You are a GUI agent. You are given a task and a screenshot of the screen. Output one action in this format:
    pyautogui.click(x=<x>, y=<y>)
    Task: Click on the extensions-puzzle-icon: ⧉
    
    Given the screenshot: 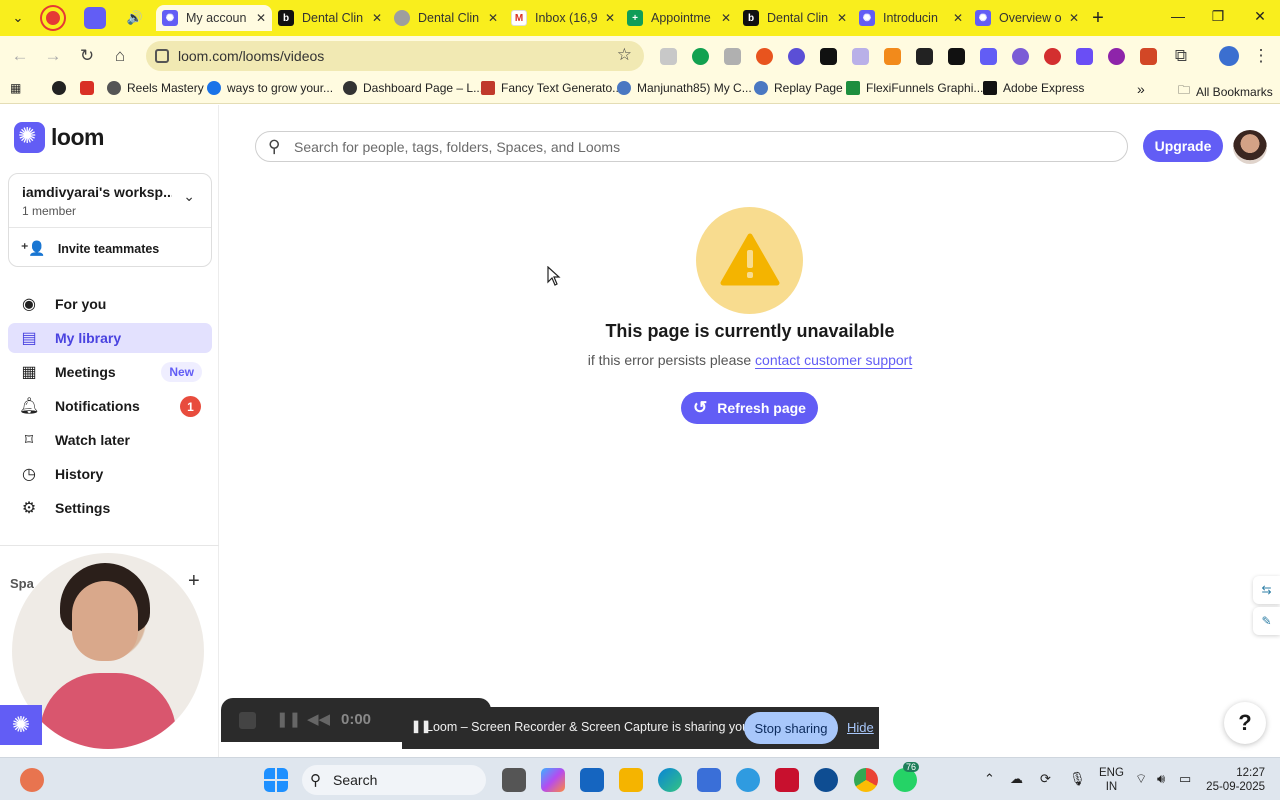 What is the action you would take?
    pyautogui.click(x=1181, y=56)
    